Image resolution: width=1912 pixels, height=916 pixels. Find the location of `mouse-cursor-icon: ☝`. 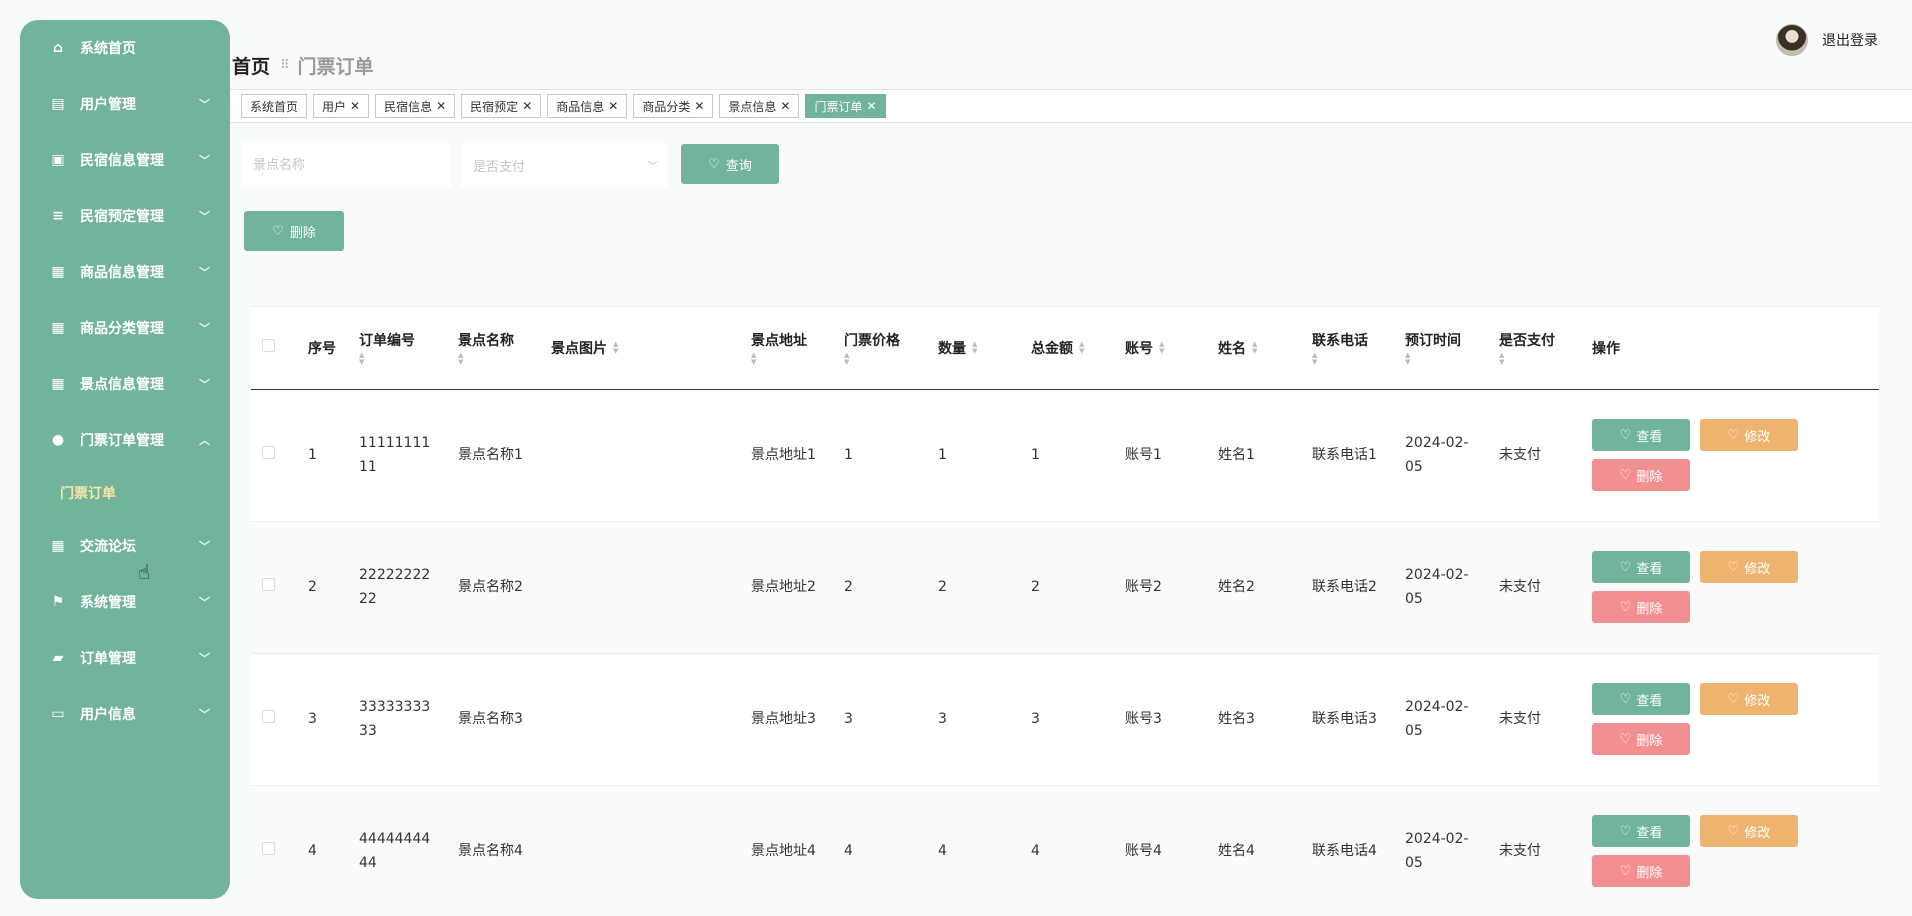

mouse-cursor-icon: ☝ is located at coordinates (144, 572).